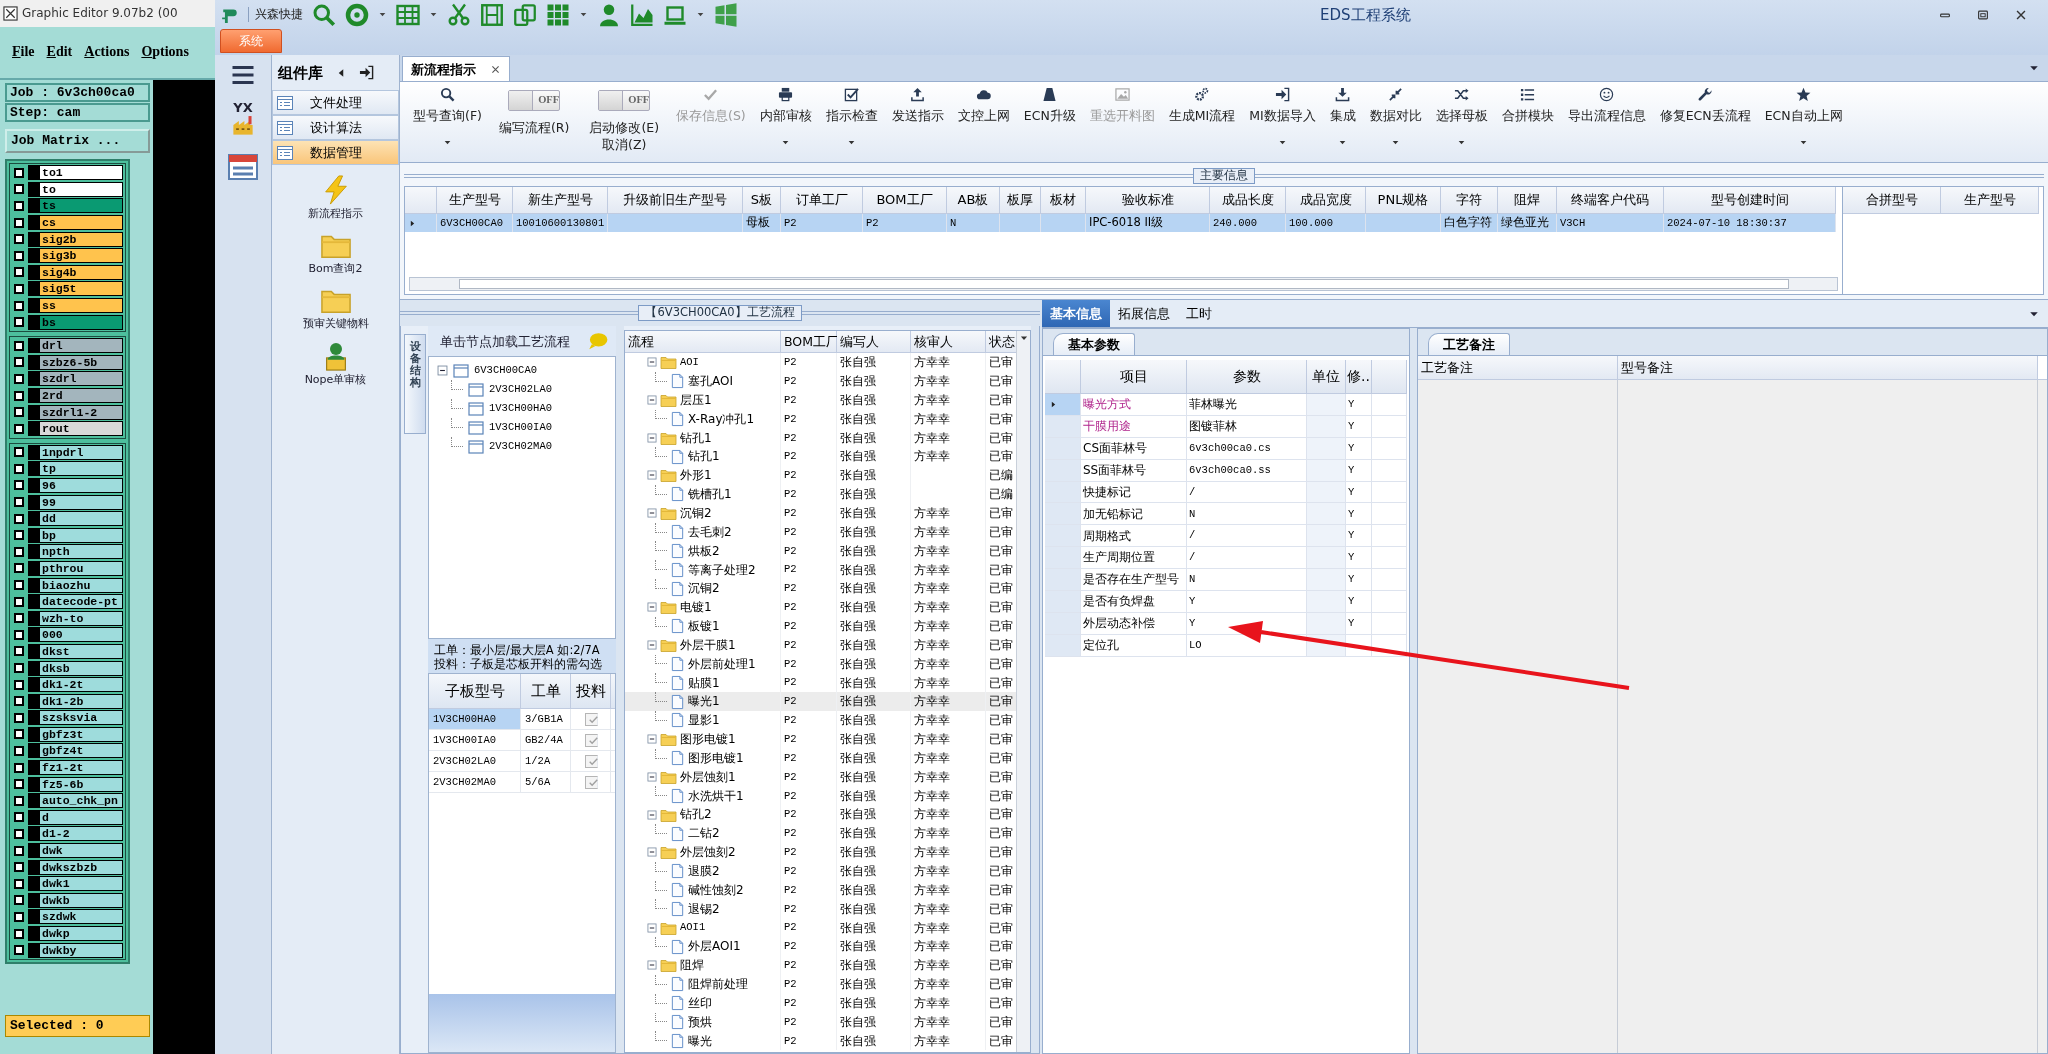 Image resolution: width=2048 pixels, height=1054 pixels. I want to click on column-header: 型号备注, so click(1828, 367).